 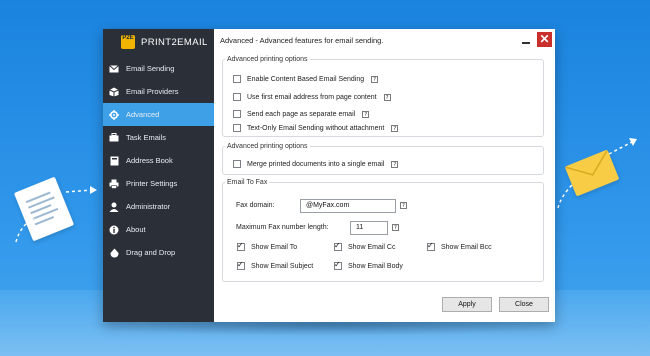 I want to click on sidebar-item-task-emails: Task Emails, so click(x=158, y=137).